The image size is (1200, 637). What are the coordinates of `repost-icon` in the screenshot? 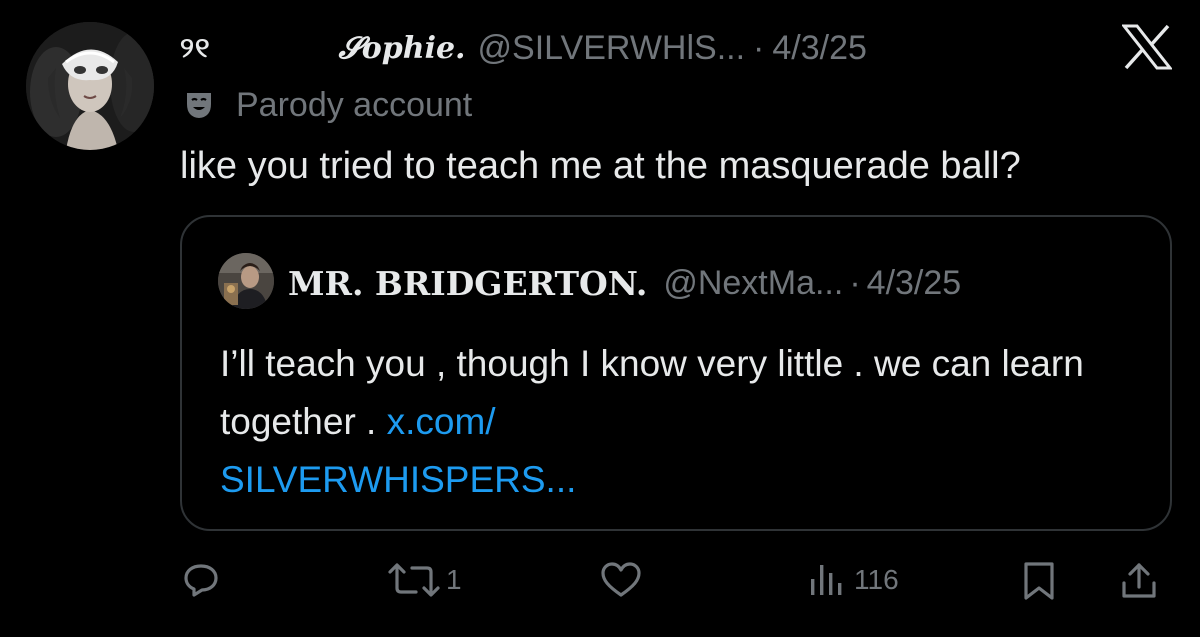 It's located at (414, 580).